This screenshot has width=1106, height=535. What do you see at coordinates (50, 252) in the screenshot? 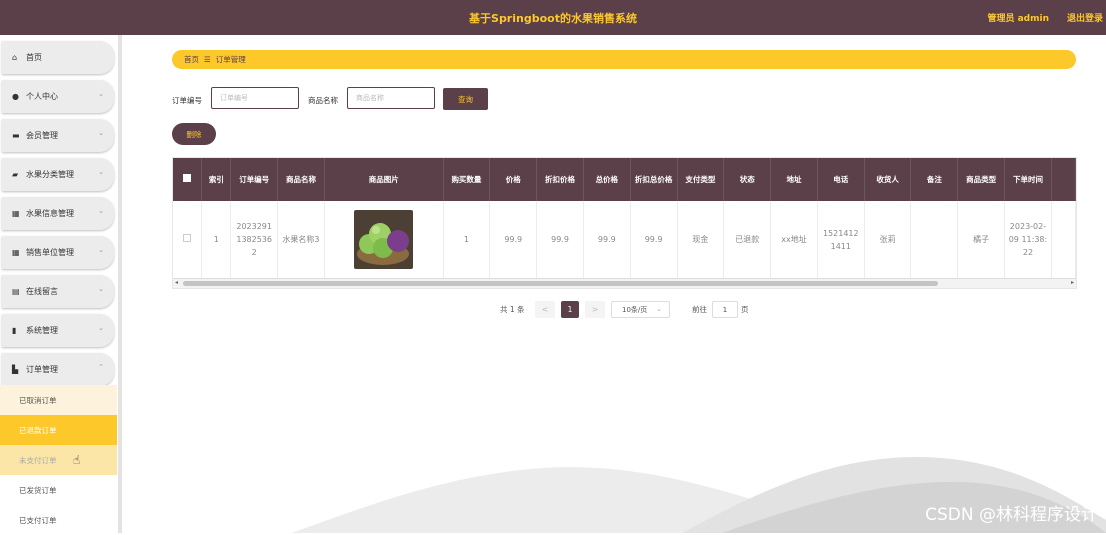
I see `sidebar-item-label: 销售单位管理` at bounding box center [50, 252].